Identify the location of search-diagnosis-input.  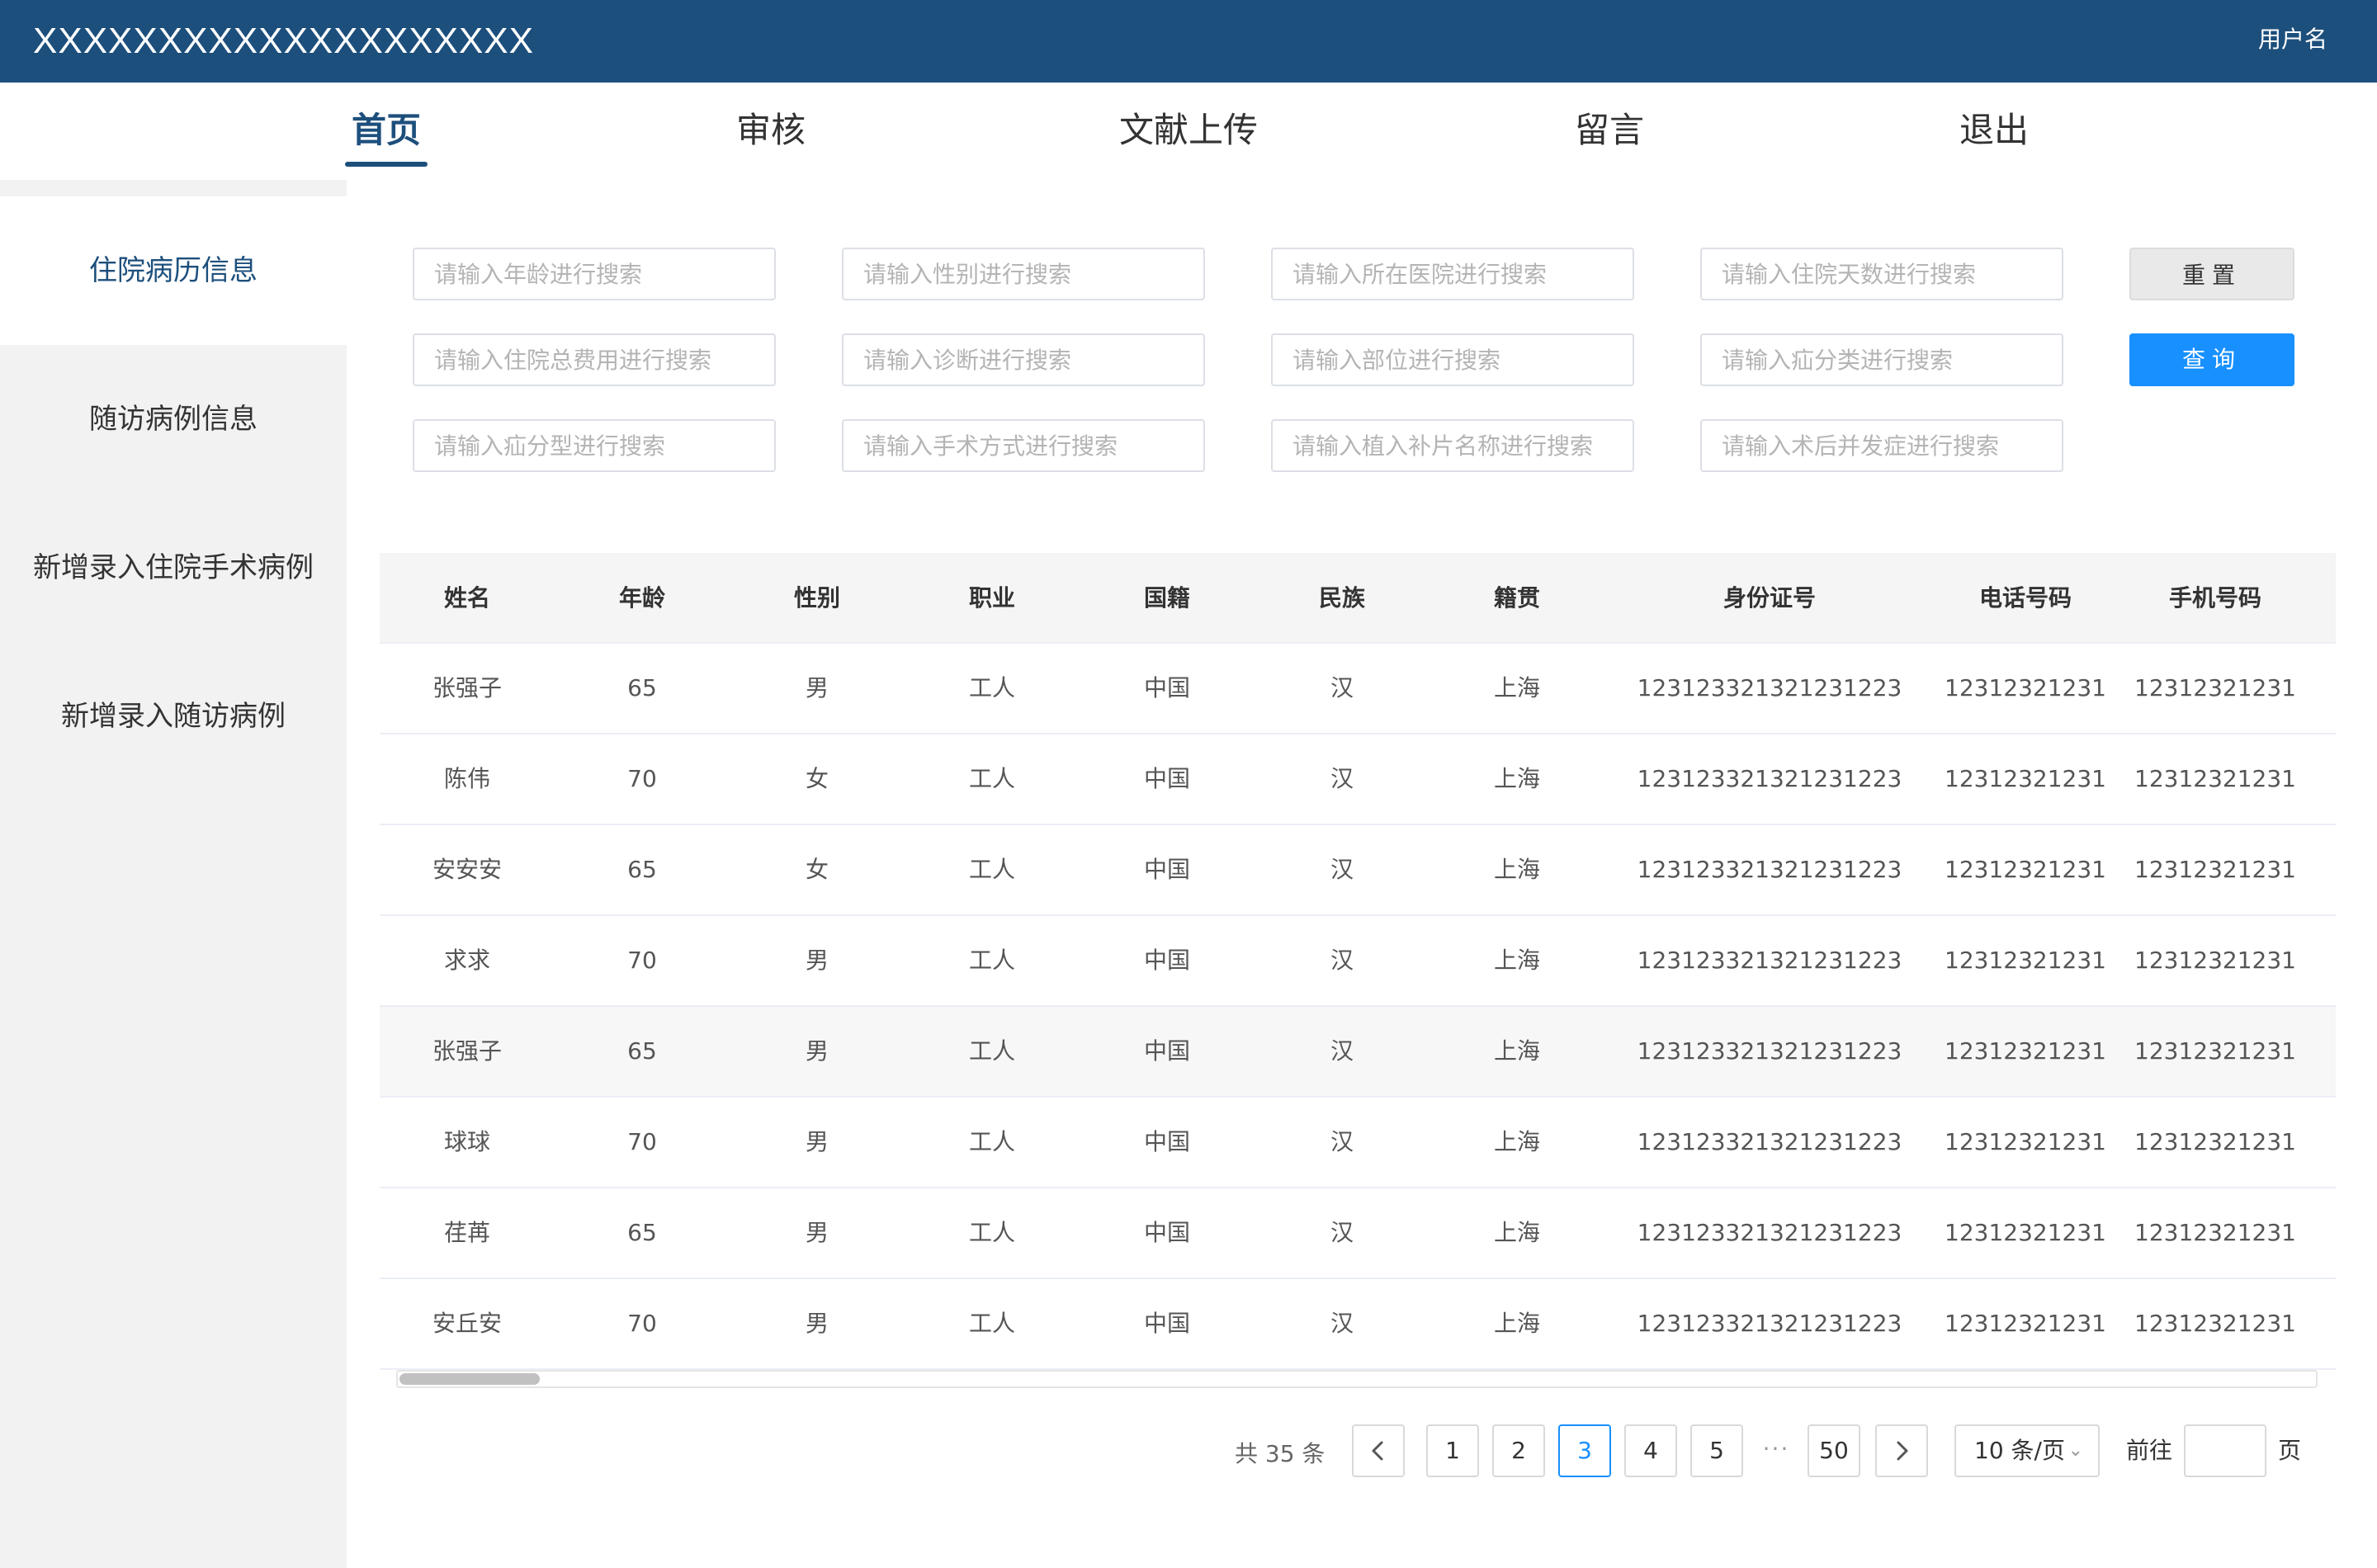
(1023, 359).